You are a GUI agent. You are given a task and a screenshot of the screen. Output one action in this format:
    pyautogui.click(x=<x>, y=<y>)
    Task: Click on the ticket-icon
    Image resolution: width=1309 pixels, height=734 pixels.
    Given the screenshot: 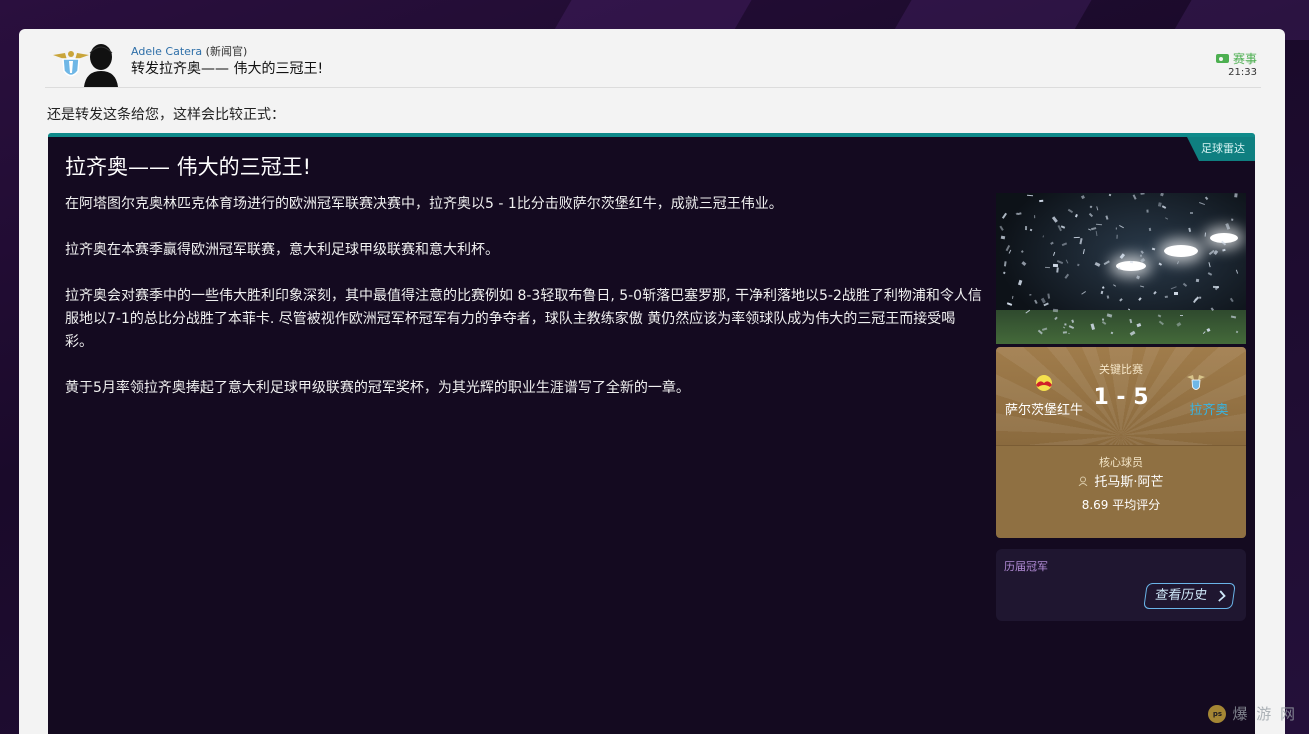 What is the action you would take?
    pyautogui.click(x=1222, y=58)
    